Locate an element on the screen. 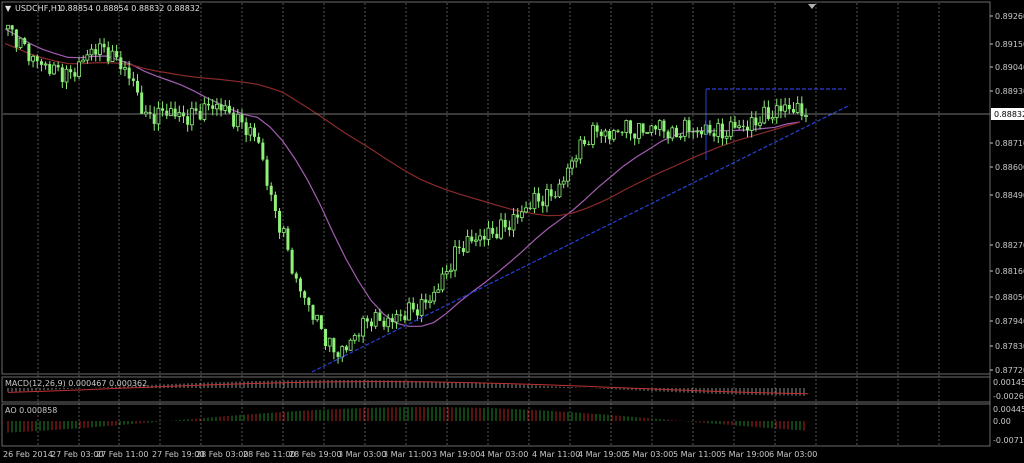 Image resolution: width=1024 pixels, height=463 pixels. price-tick-label: 0.88710 is located at coordinates (1009, 143).